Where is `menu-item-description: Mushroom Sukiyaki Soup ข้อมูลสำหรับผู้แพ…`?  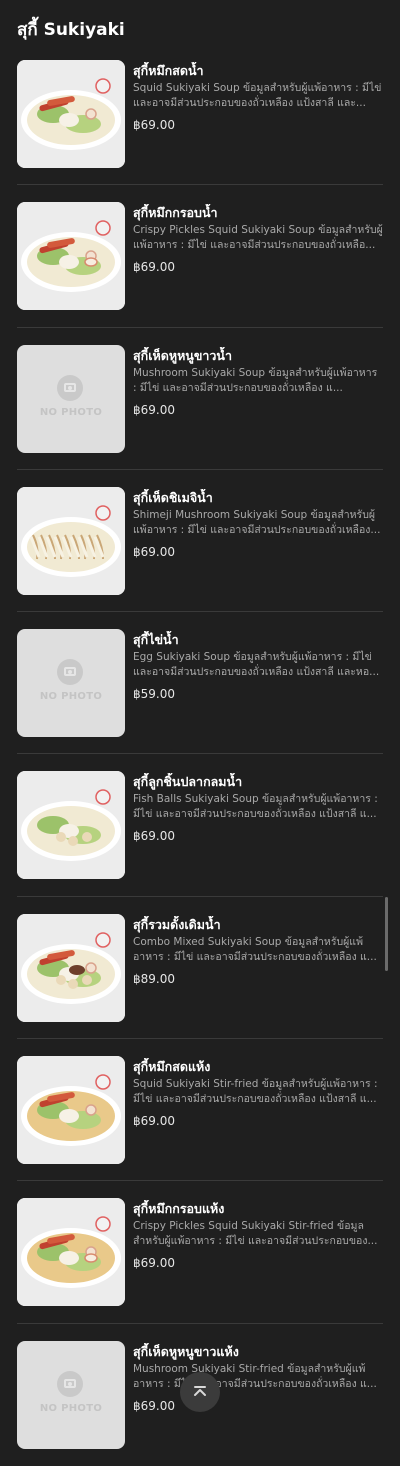 menu-item-description: Mushroom Sukiyaki Soup ข้อมูลสำหรับผู้แพ… is located at coordinates (255, 380).